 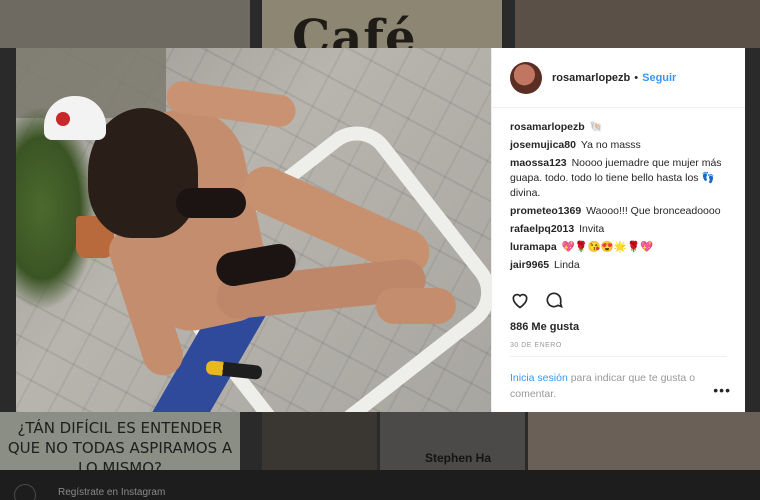 I want to click on post-actions, so click(x=537, y=300).